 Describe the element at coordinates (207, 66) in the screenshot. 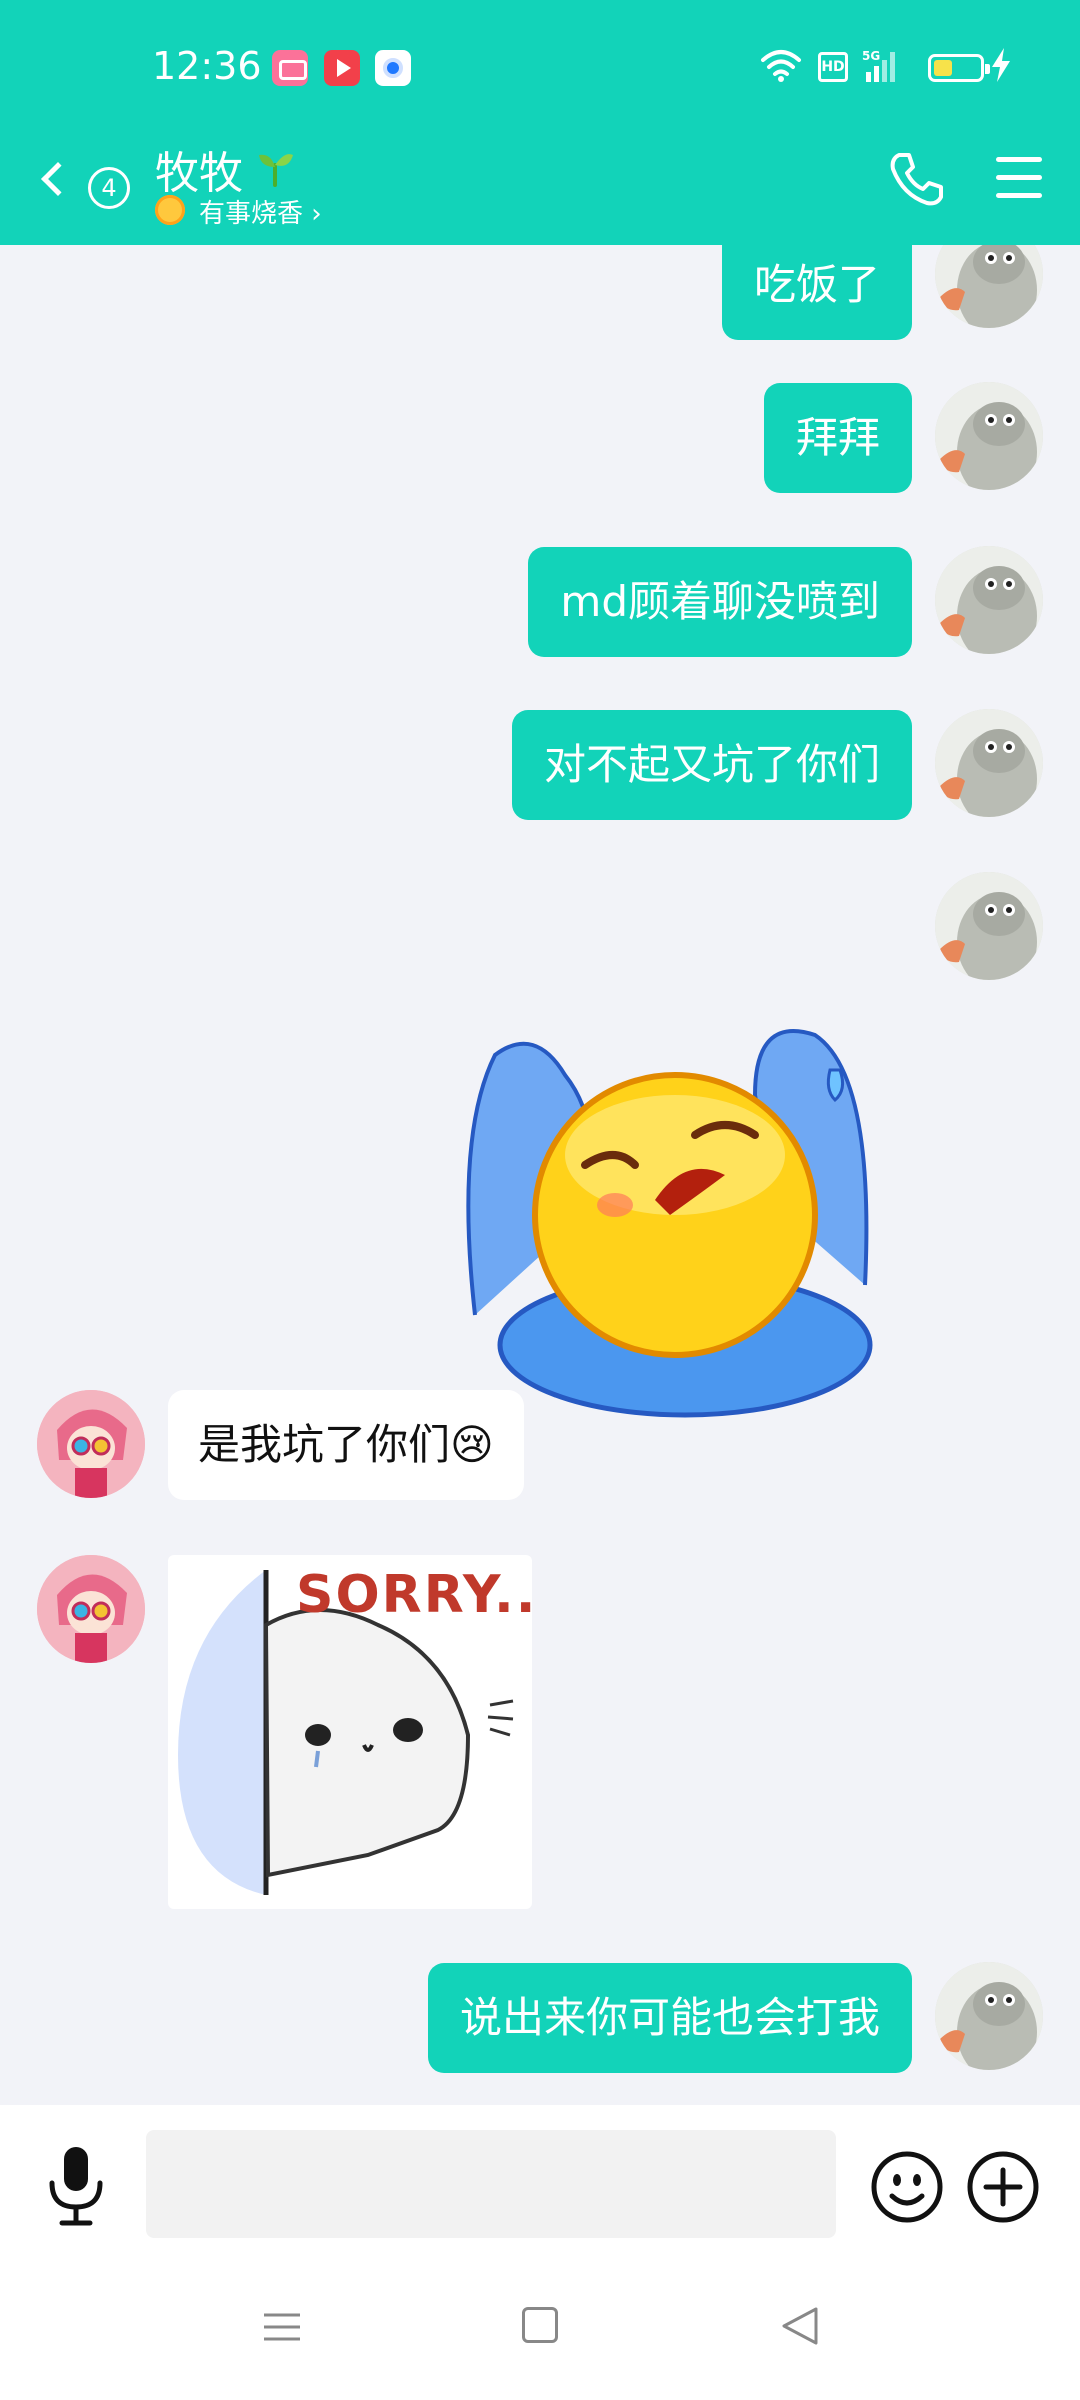

I see `status-time: 12:36` at that location.